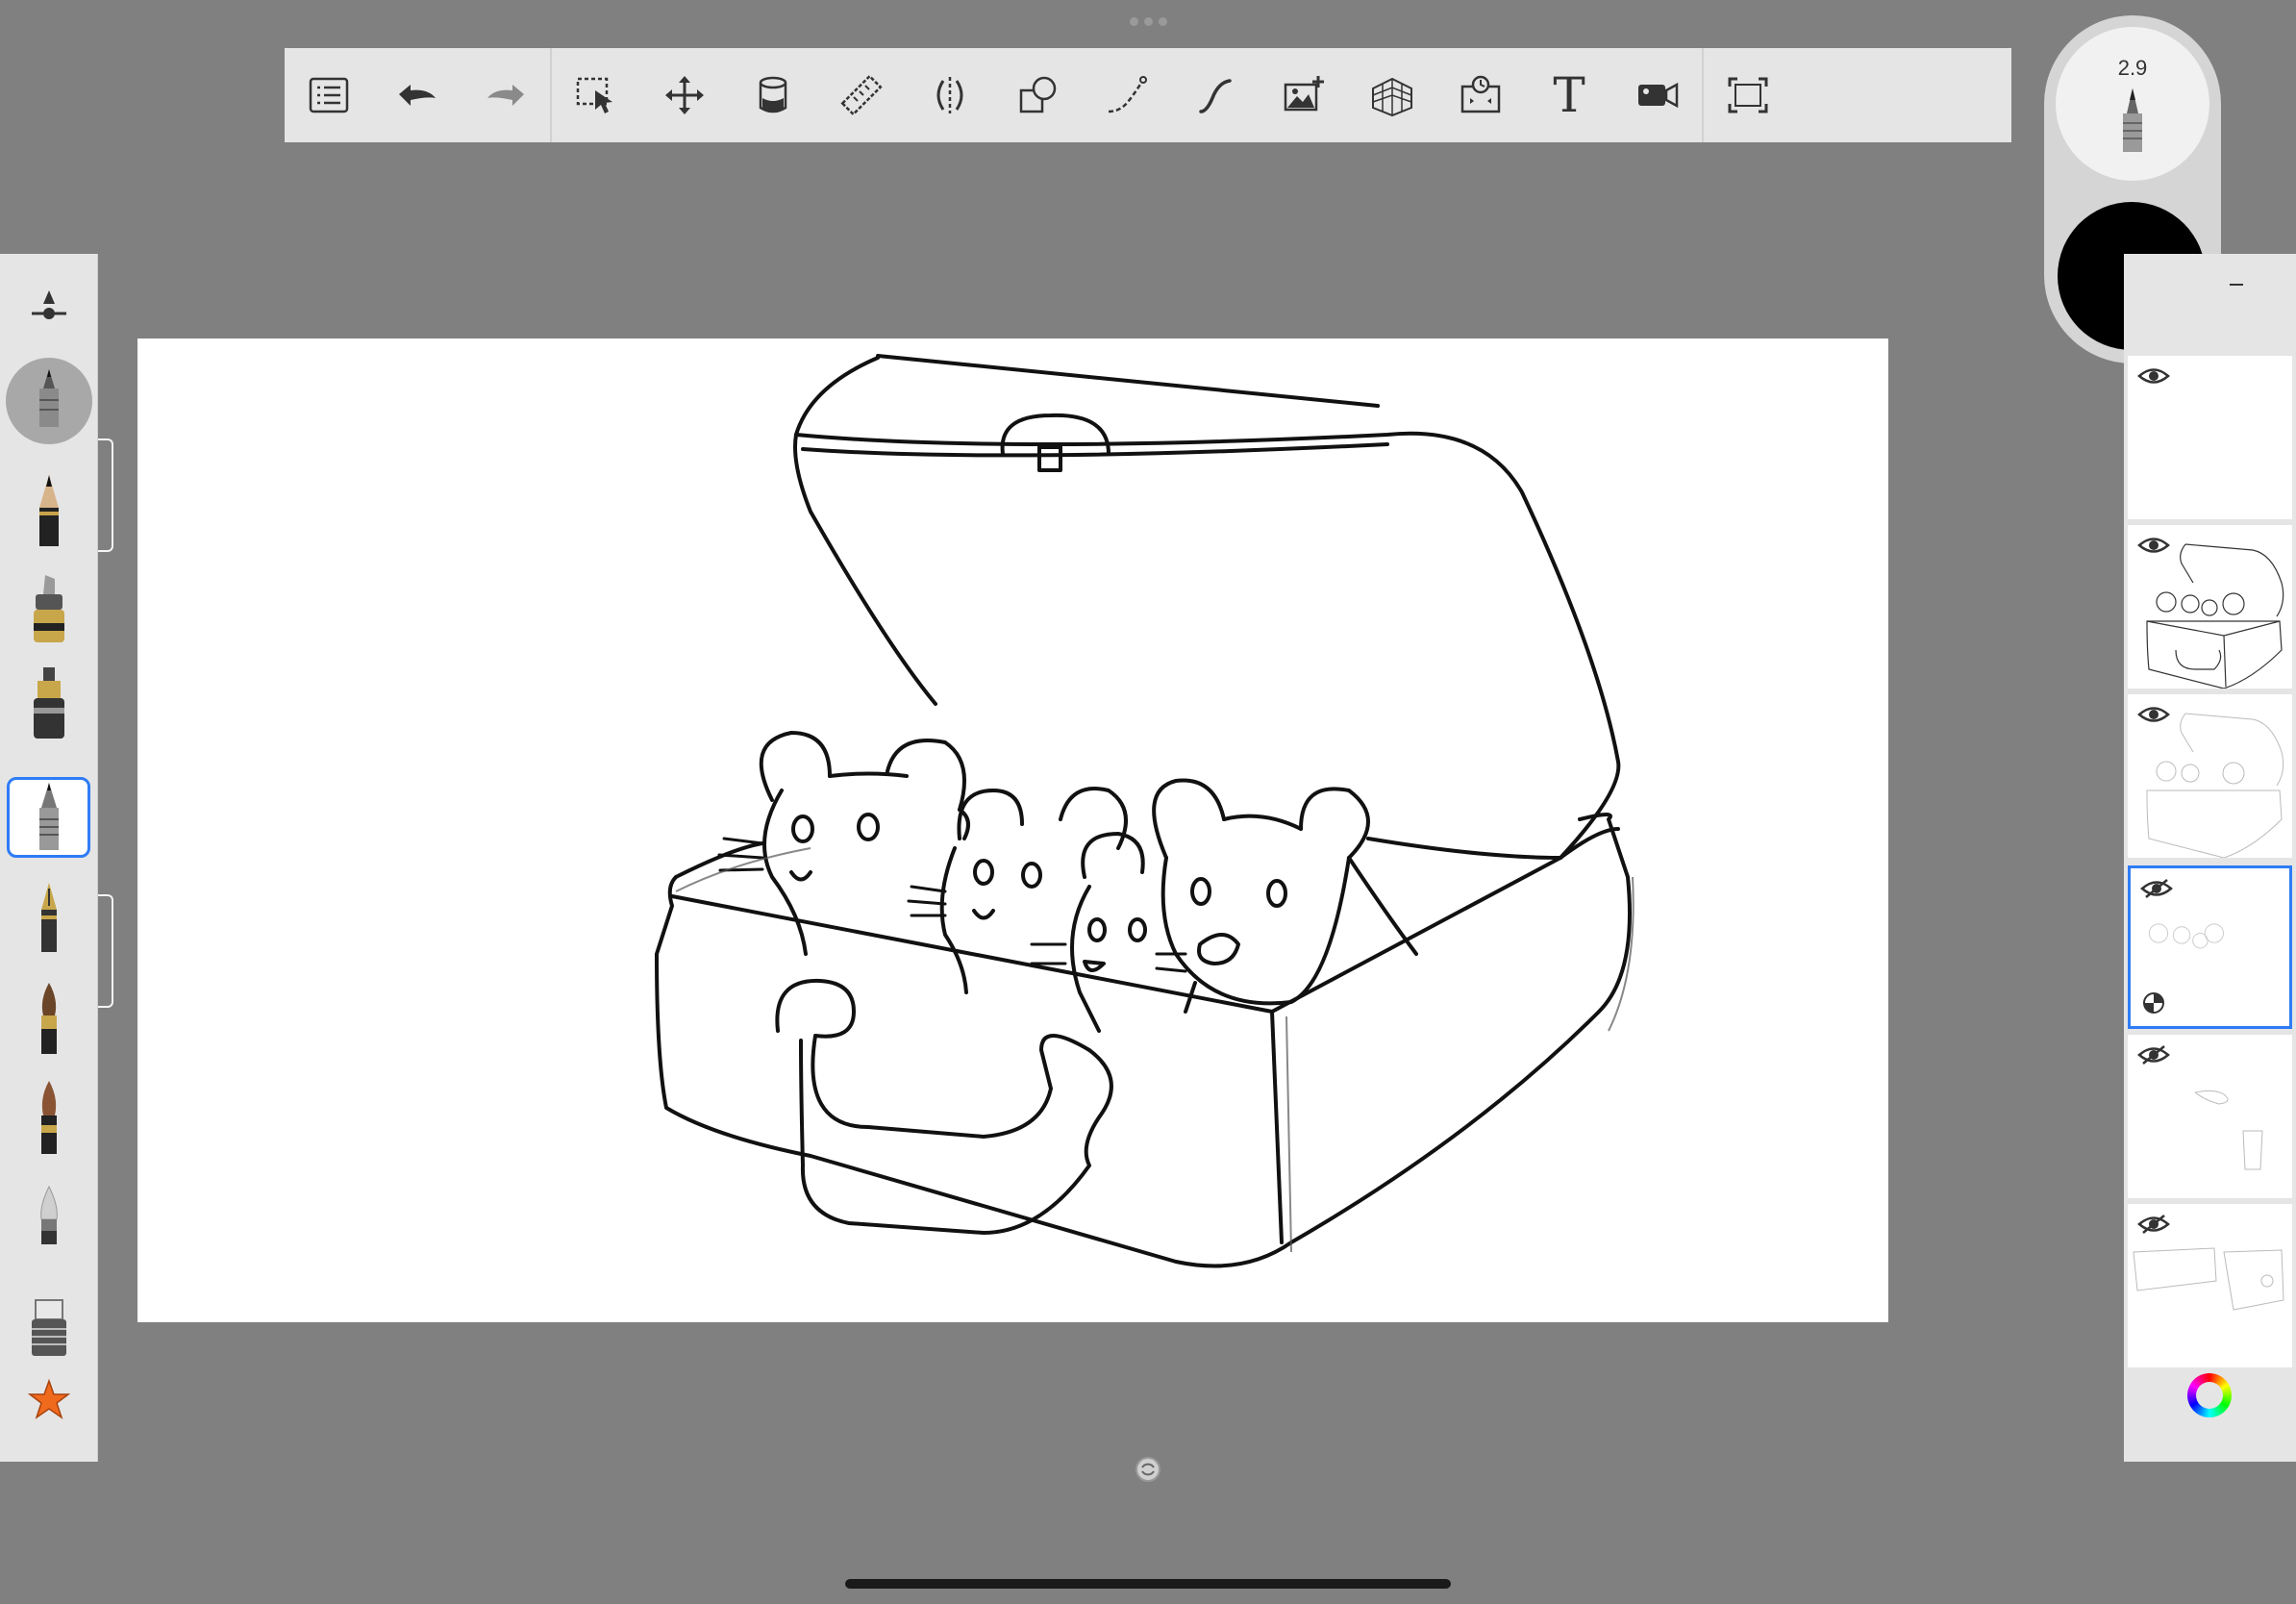 This screenshot has width=2296, height=1604. I want to click on favorites-star-icon, so click(49, 1400).